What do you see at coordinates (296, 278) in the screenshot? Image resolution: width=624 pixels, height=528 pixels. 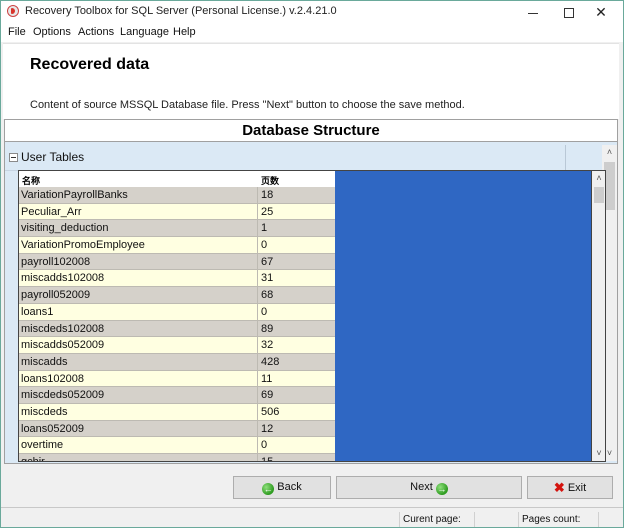 I see `page-count-cell: 31` at bounding box center [296, 278].